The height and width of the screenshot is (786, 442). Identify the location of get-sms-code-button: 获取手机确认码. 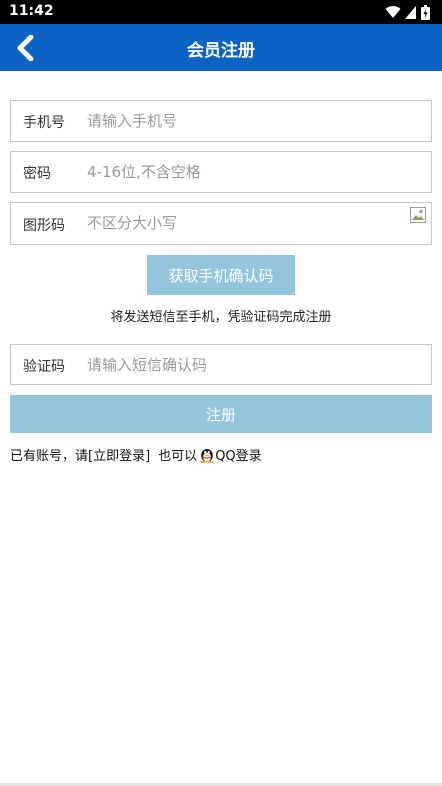
(221, 275).